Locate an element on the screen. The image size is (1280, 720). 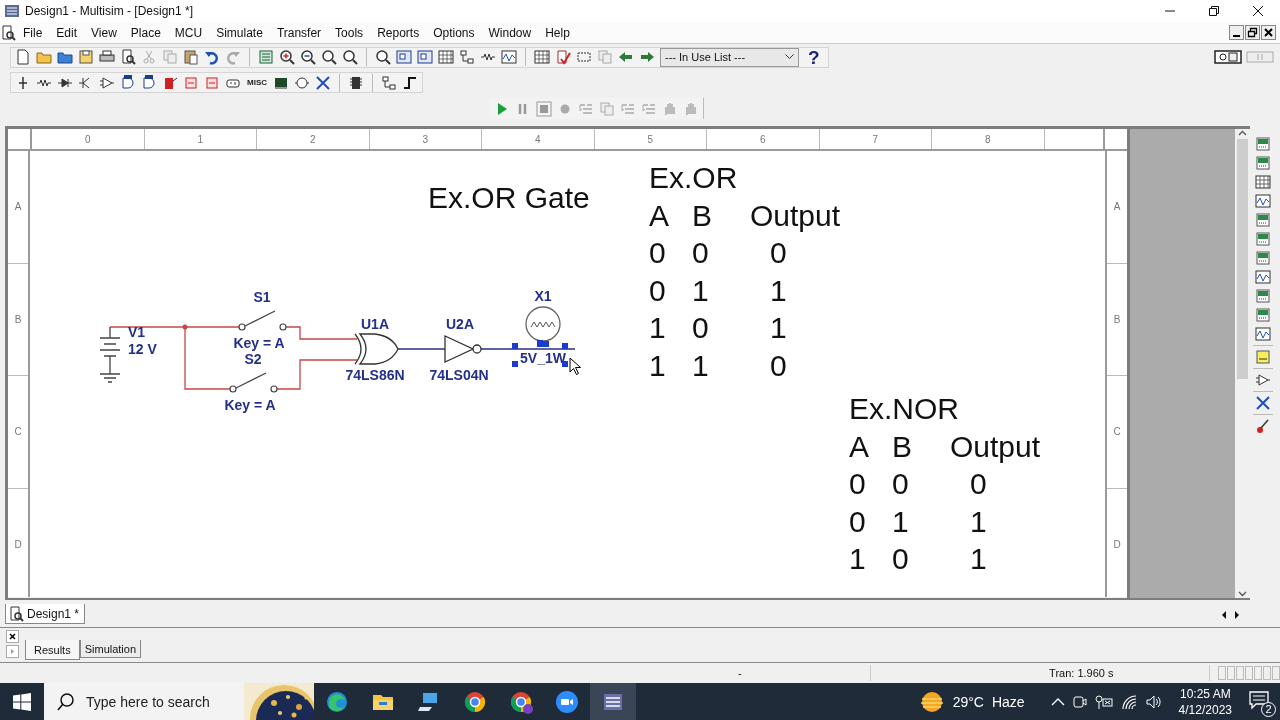
save-icon is located at coordinates (86, 57).